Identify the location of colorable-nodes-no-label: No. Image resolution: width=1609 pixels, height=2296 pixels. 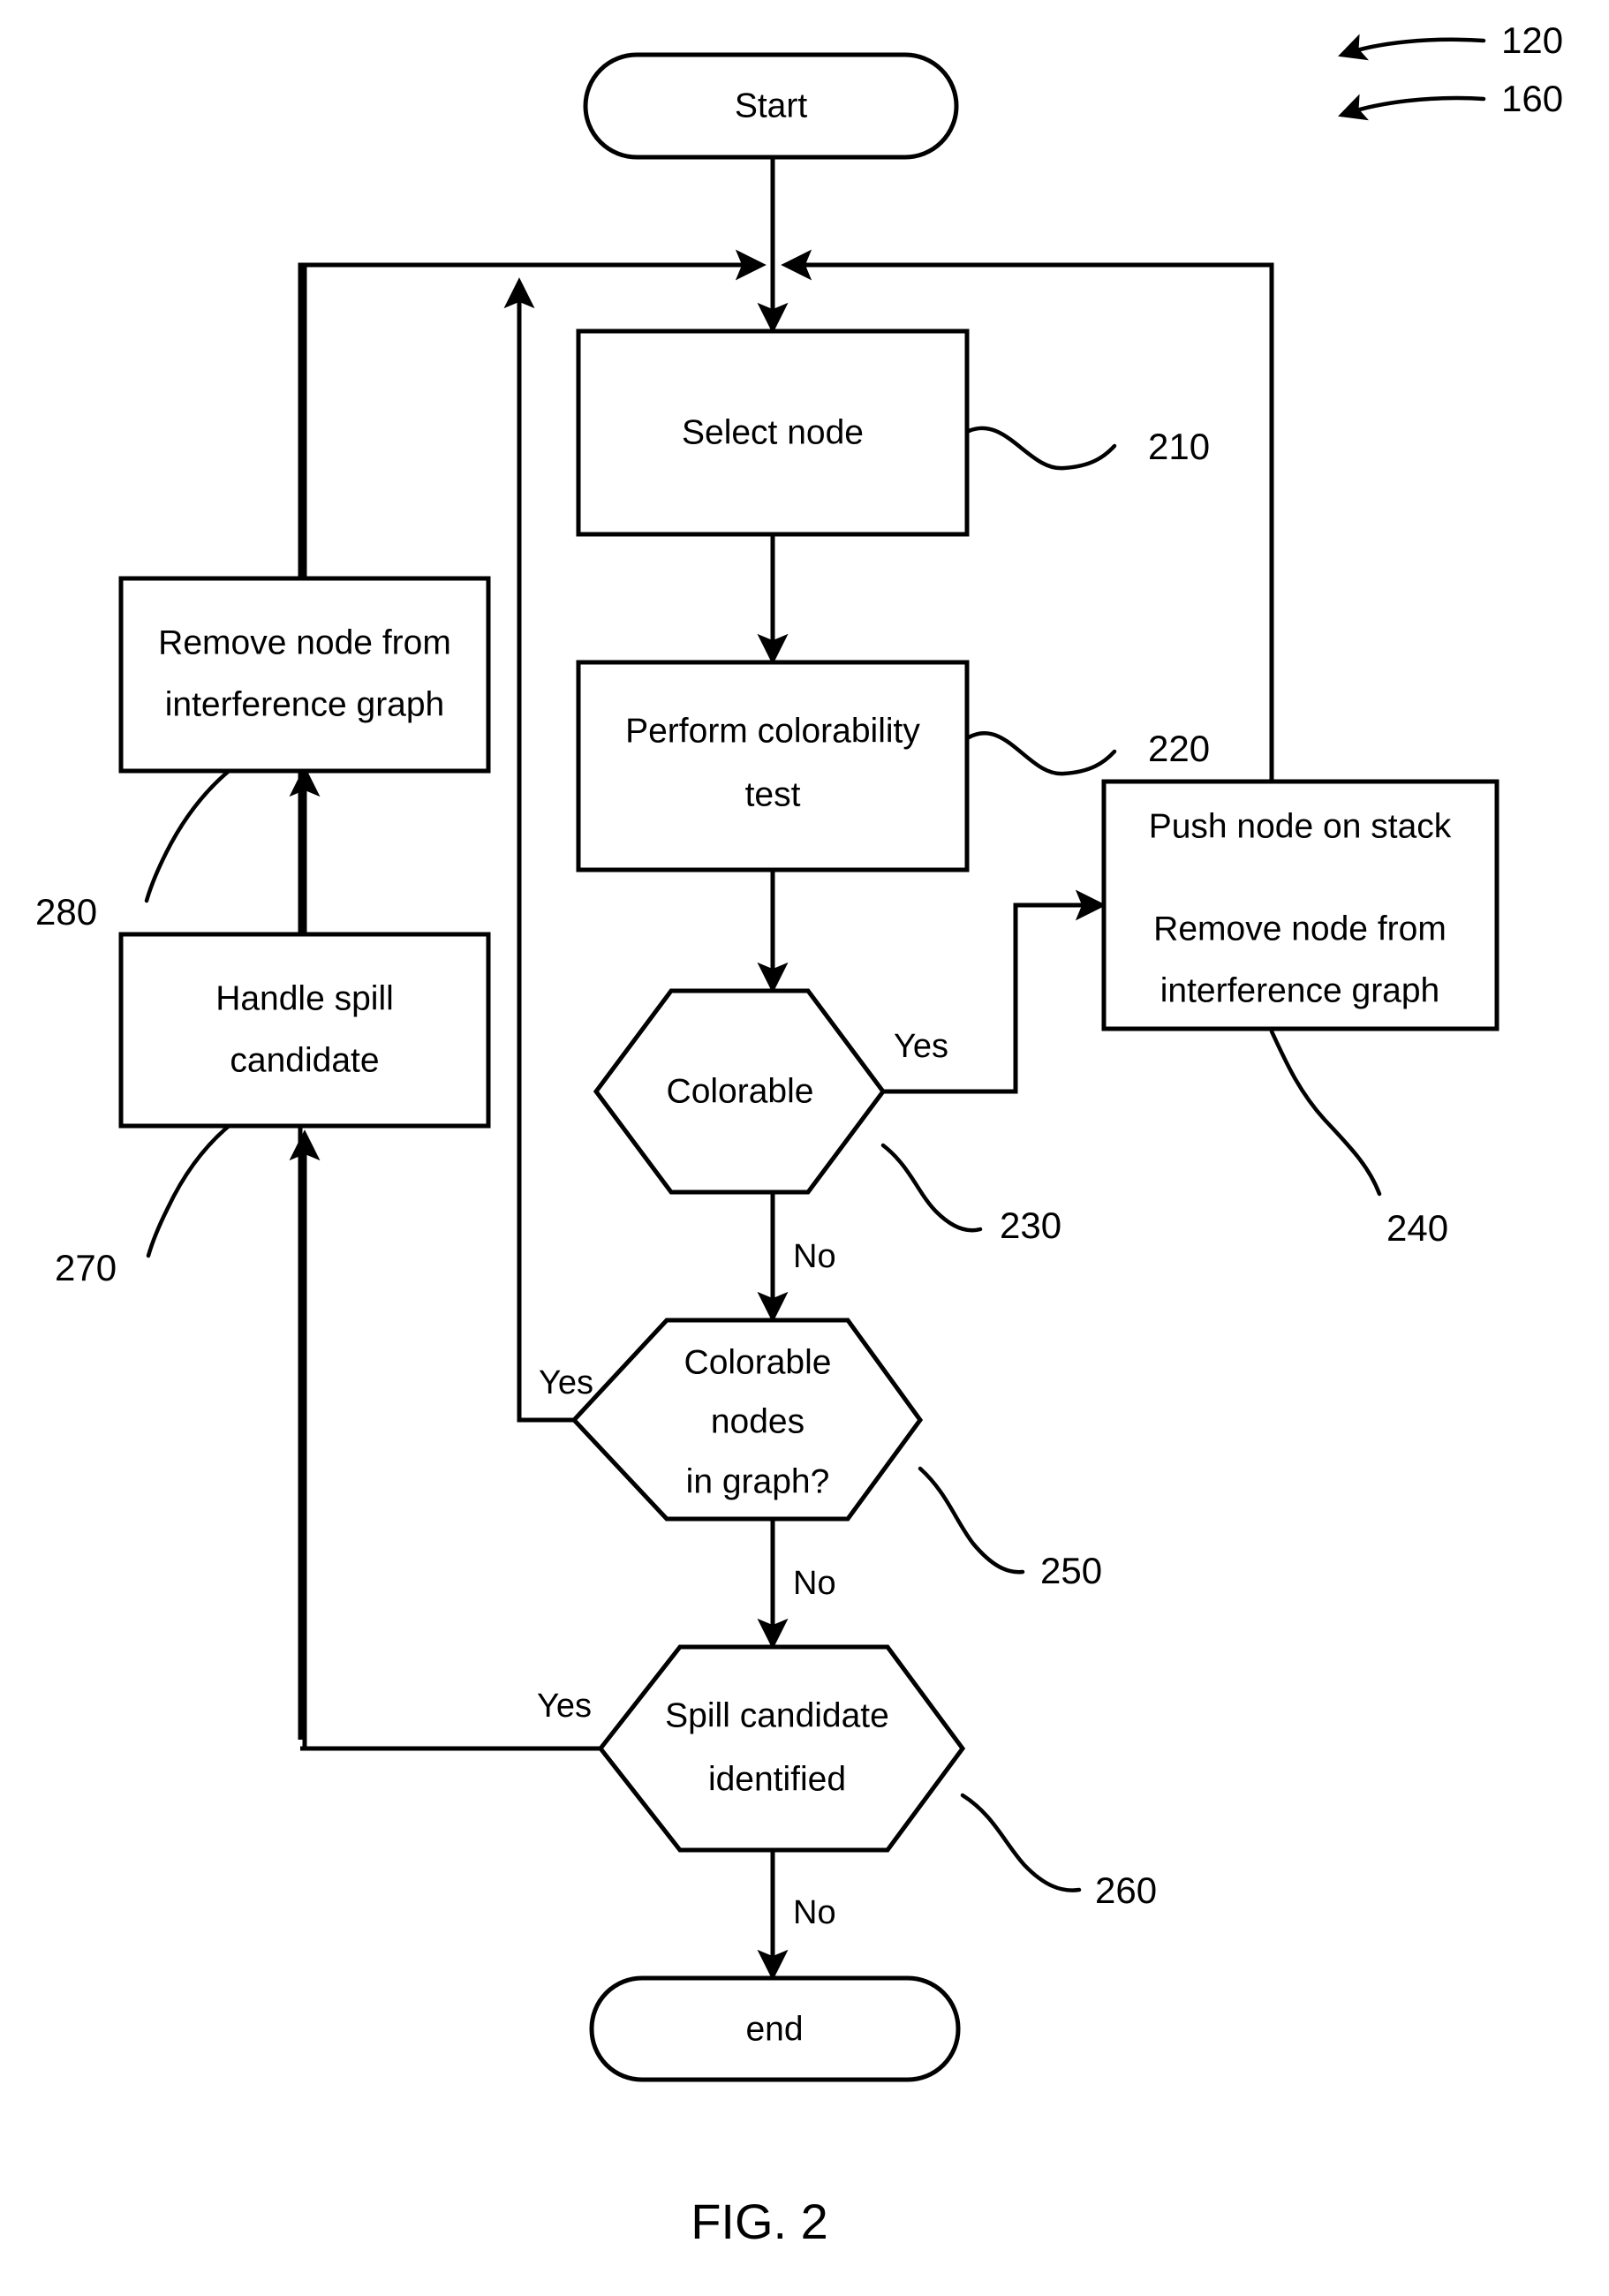
(814, 1583).